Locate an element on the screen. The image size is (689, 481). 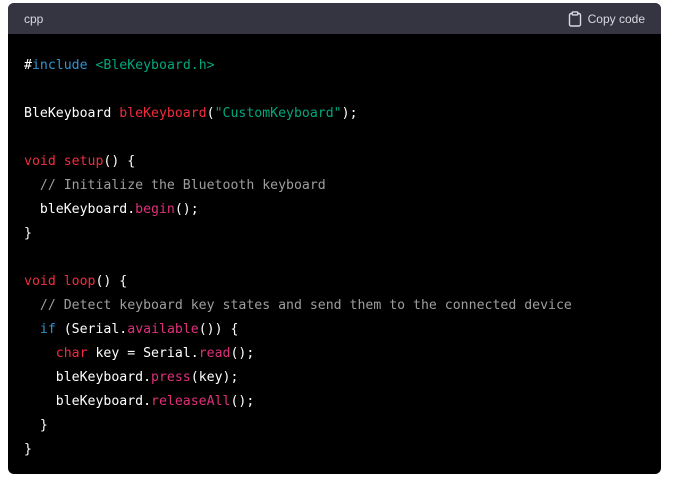
code-token: ); is located at coordinates (349, 113).